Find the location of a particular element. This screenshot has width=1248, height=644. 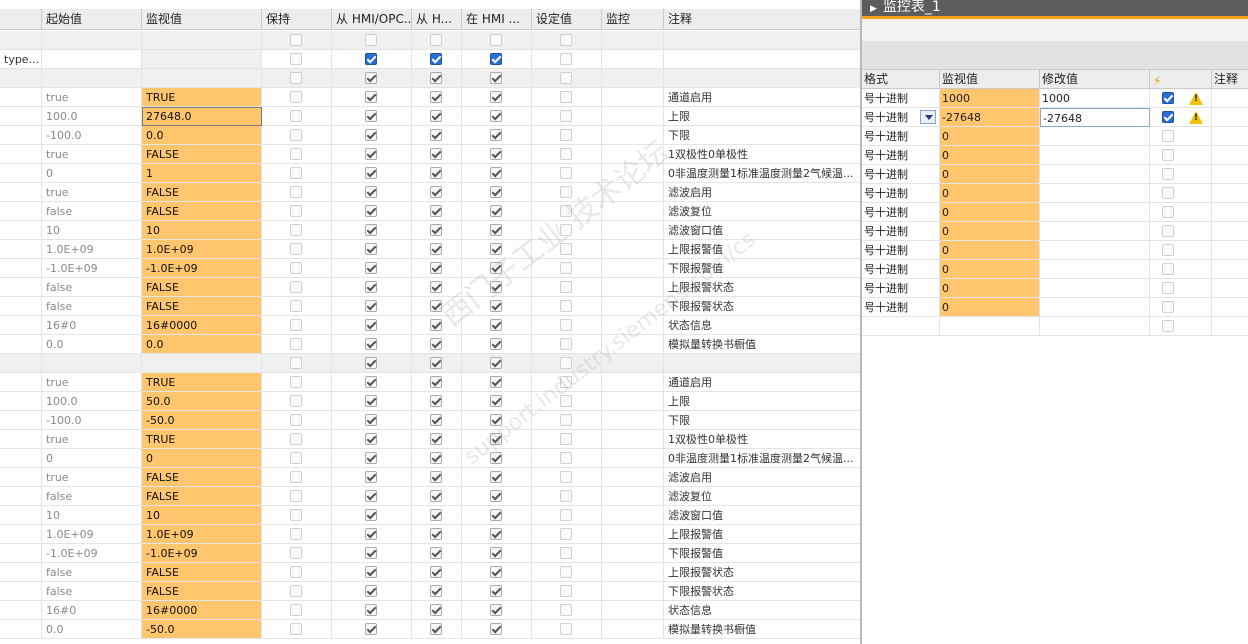

db-table-row: 1.0E+09 1.0E+09 上限报警值 is located at coordinates (430, 534).